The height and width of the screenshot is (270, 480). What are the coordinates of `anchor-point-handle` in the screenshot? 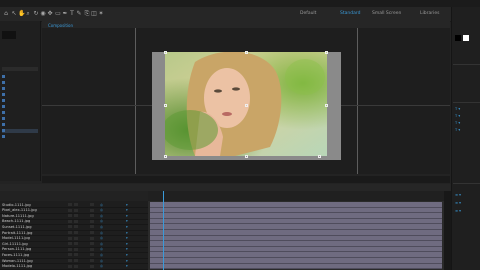 It's located at (246, 105).